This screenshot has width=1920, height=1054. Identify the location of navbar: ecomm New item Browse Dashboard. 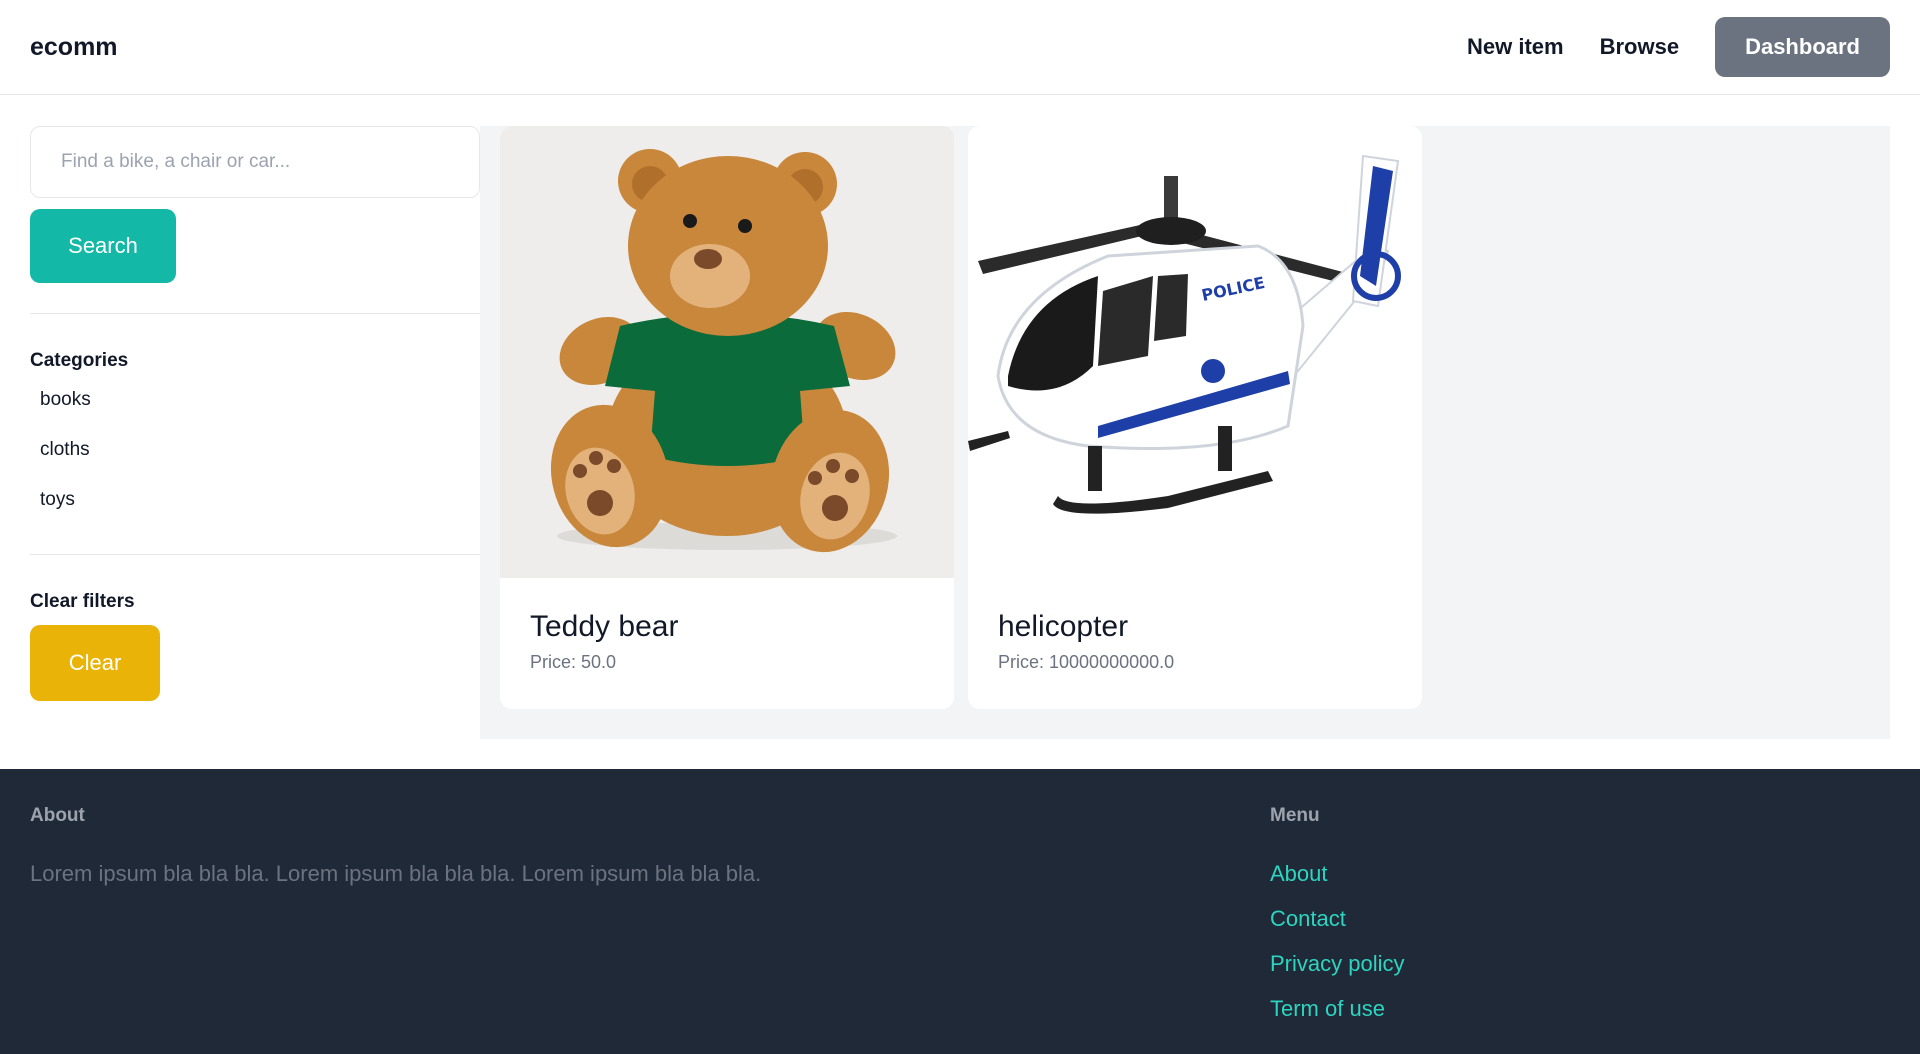
(960, 47).